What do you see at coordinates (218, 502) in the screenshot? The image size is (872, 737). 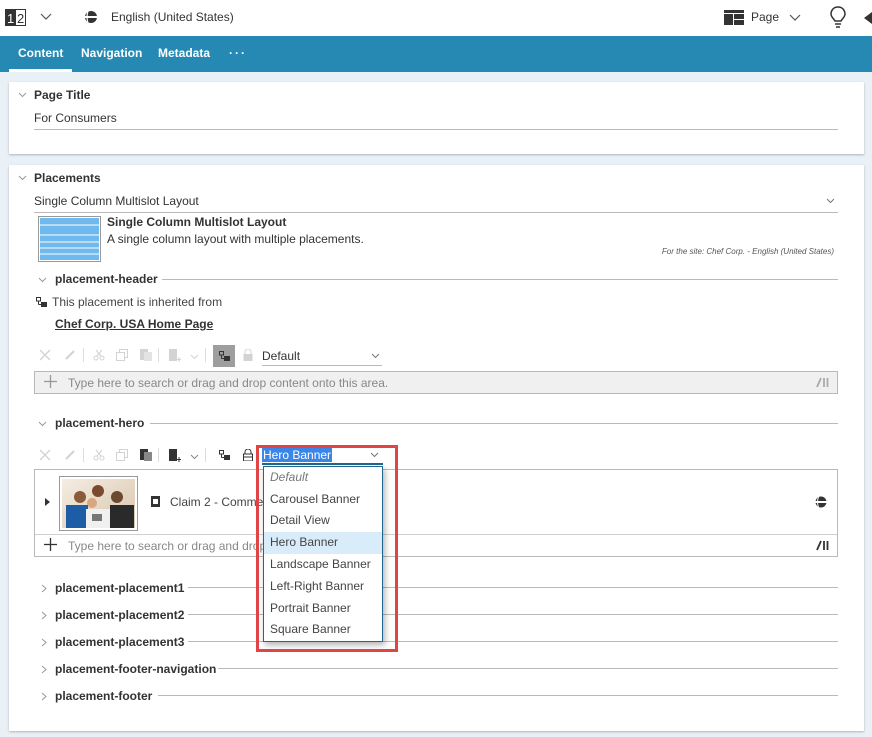 I see `content-item-title: Claim 2 - Commer` at bounding box center [218, 502].